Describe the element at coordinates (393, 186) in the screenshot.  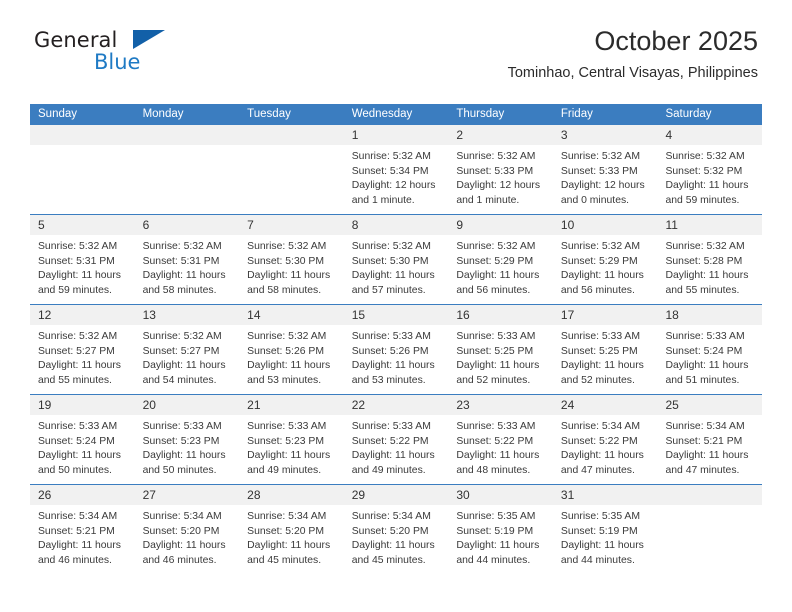
I see `daylight-text-line1: Daylight: 12 hours` at that location.